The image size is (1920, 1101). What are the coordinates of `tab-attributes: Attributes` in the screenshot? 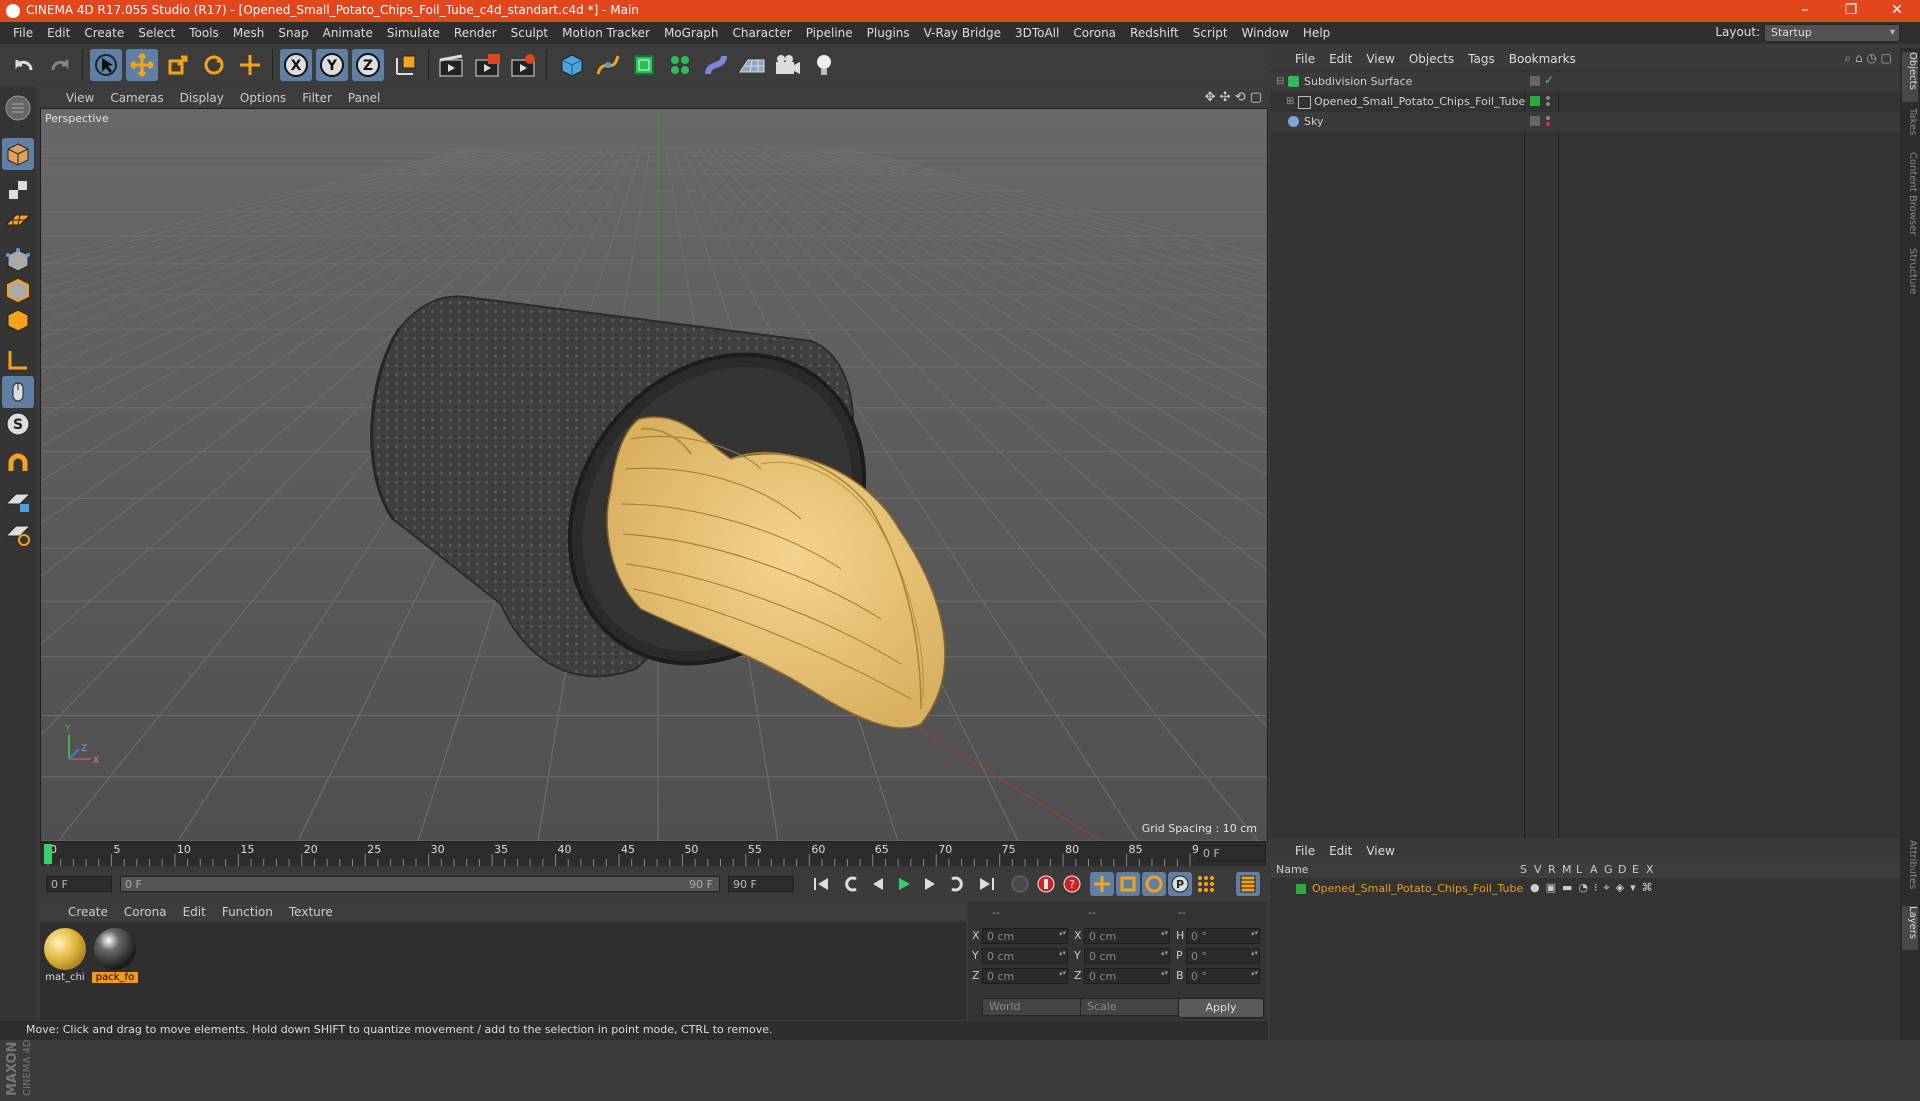 It's located at (1910, 870).